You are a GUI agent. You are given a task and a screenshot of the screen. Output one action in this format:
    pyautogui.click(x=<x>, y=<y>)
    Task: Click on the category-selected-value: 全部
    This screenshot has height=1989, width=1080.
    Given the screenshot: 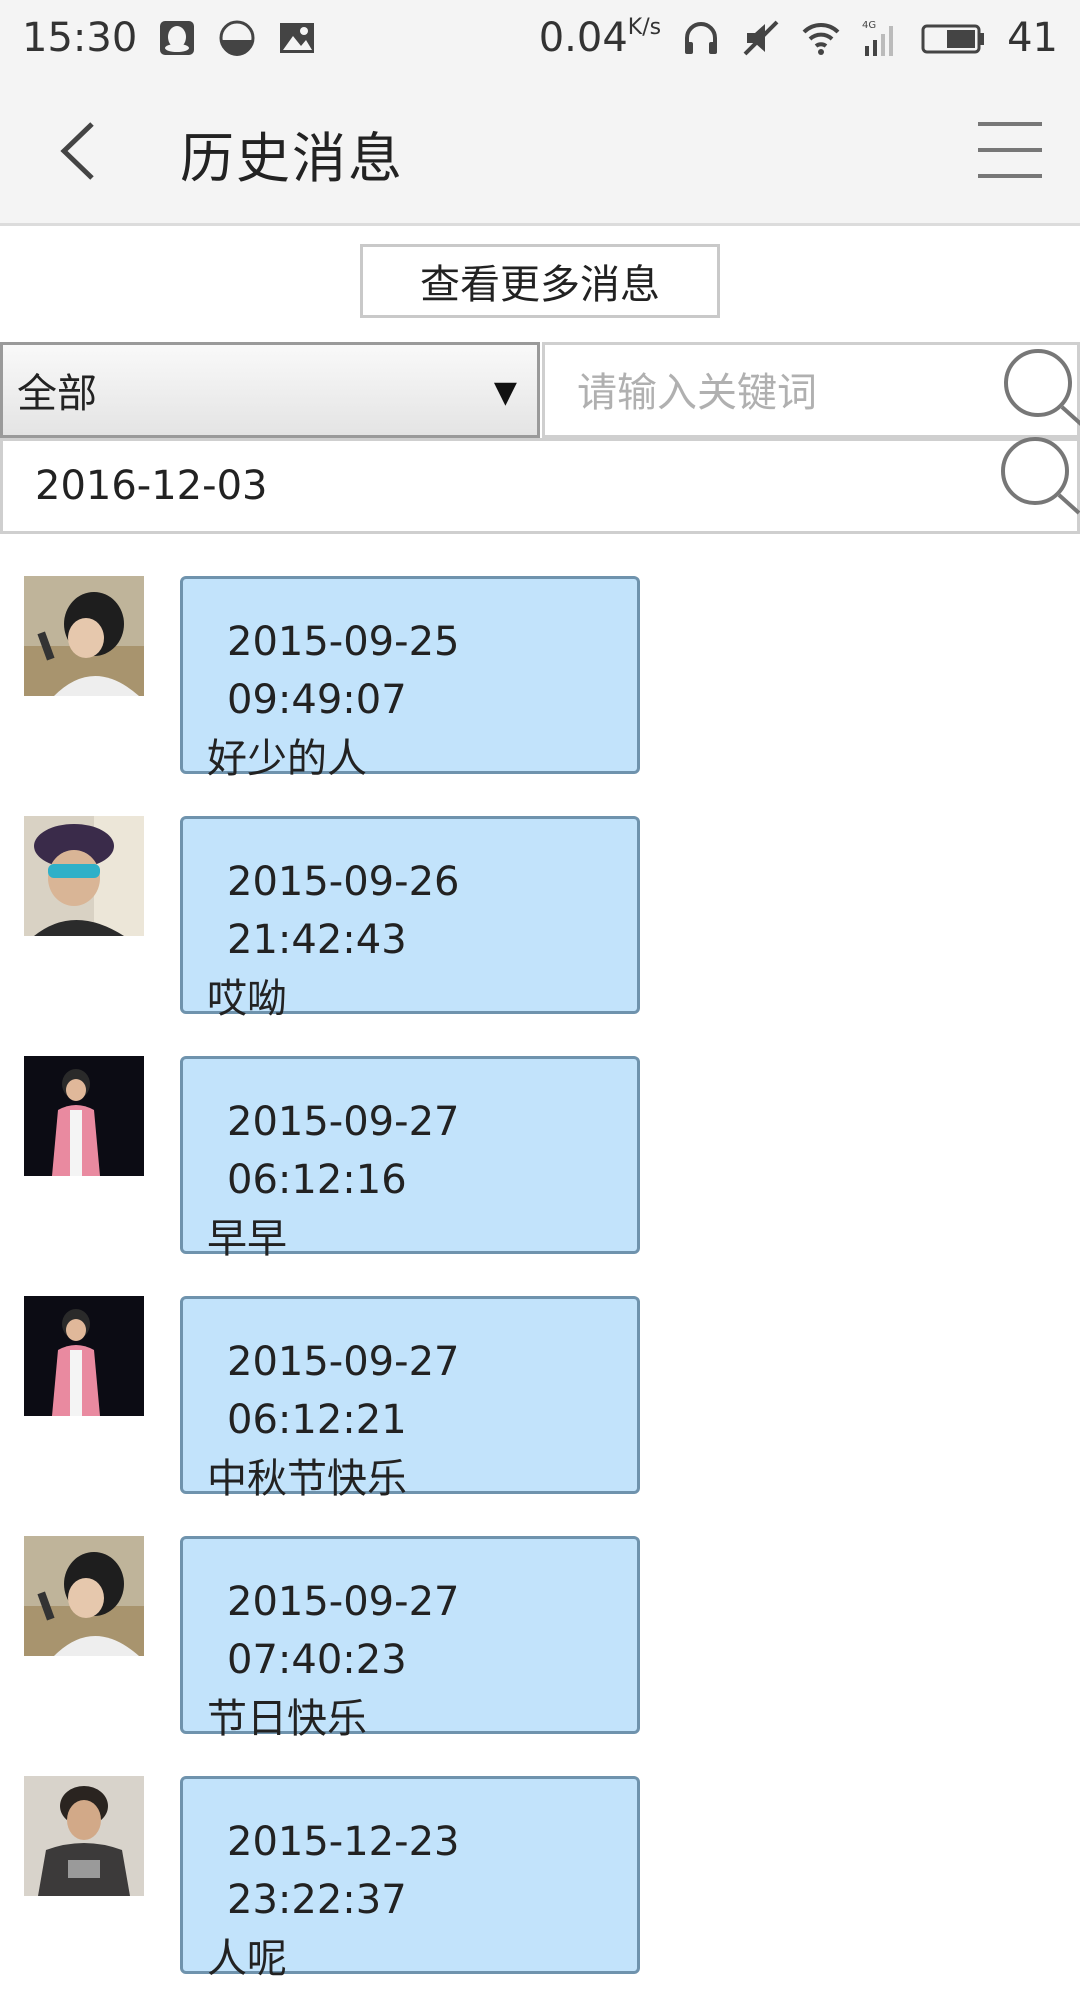 What is the action you would take?
    pyautogui.click(x=57, y=394)
    